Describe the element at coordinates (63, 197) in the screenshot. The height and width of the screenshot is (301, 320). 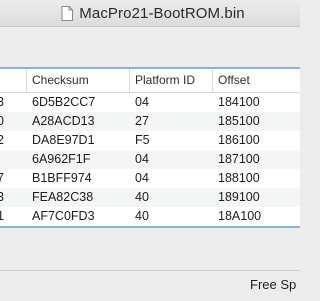
I see `cell-checksum: FEA82C38` at that location.